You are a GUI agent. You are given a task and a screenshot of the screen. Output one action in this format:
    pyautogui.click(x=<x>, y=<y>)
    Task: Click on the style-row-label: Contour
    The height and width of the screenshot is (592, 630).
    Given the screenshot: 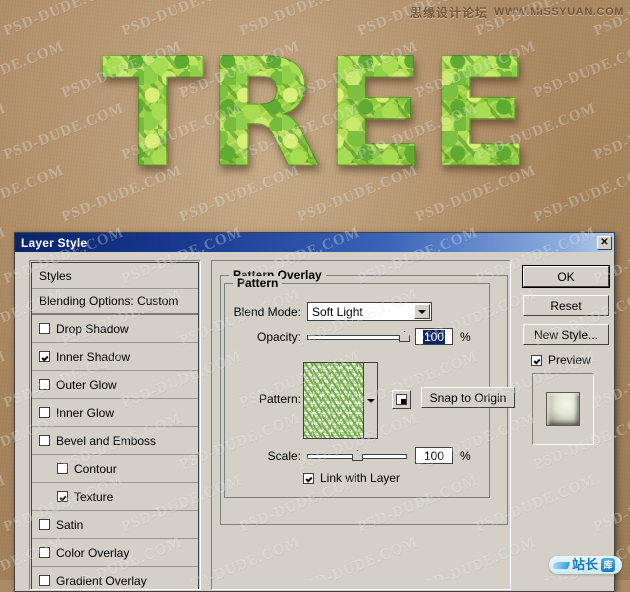 What is the action you would take?
    pyautogui.click(x=95, y=468)
    